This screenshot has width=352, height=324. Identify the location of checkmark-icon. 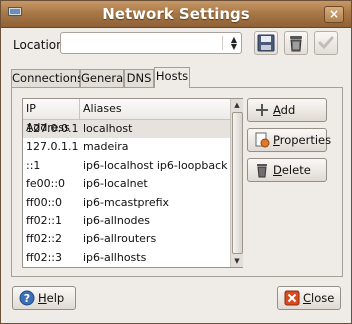
(326, 43).